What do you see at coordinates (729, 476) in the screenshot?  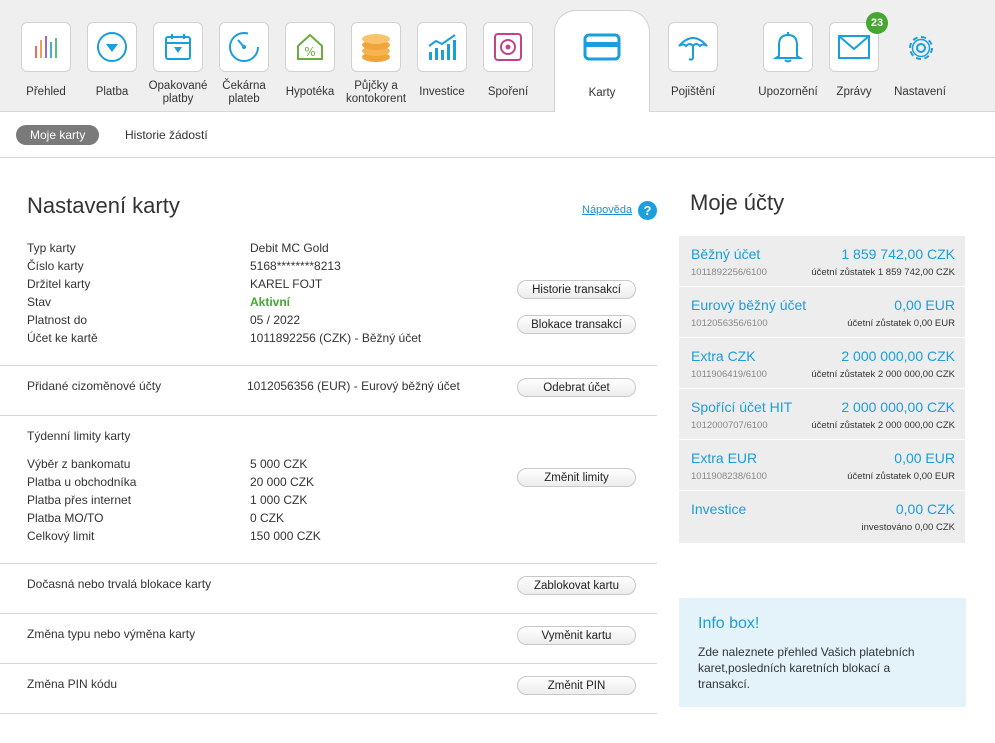 I see `account-number: 1011908238/6100` at bounding box center [729, 476].